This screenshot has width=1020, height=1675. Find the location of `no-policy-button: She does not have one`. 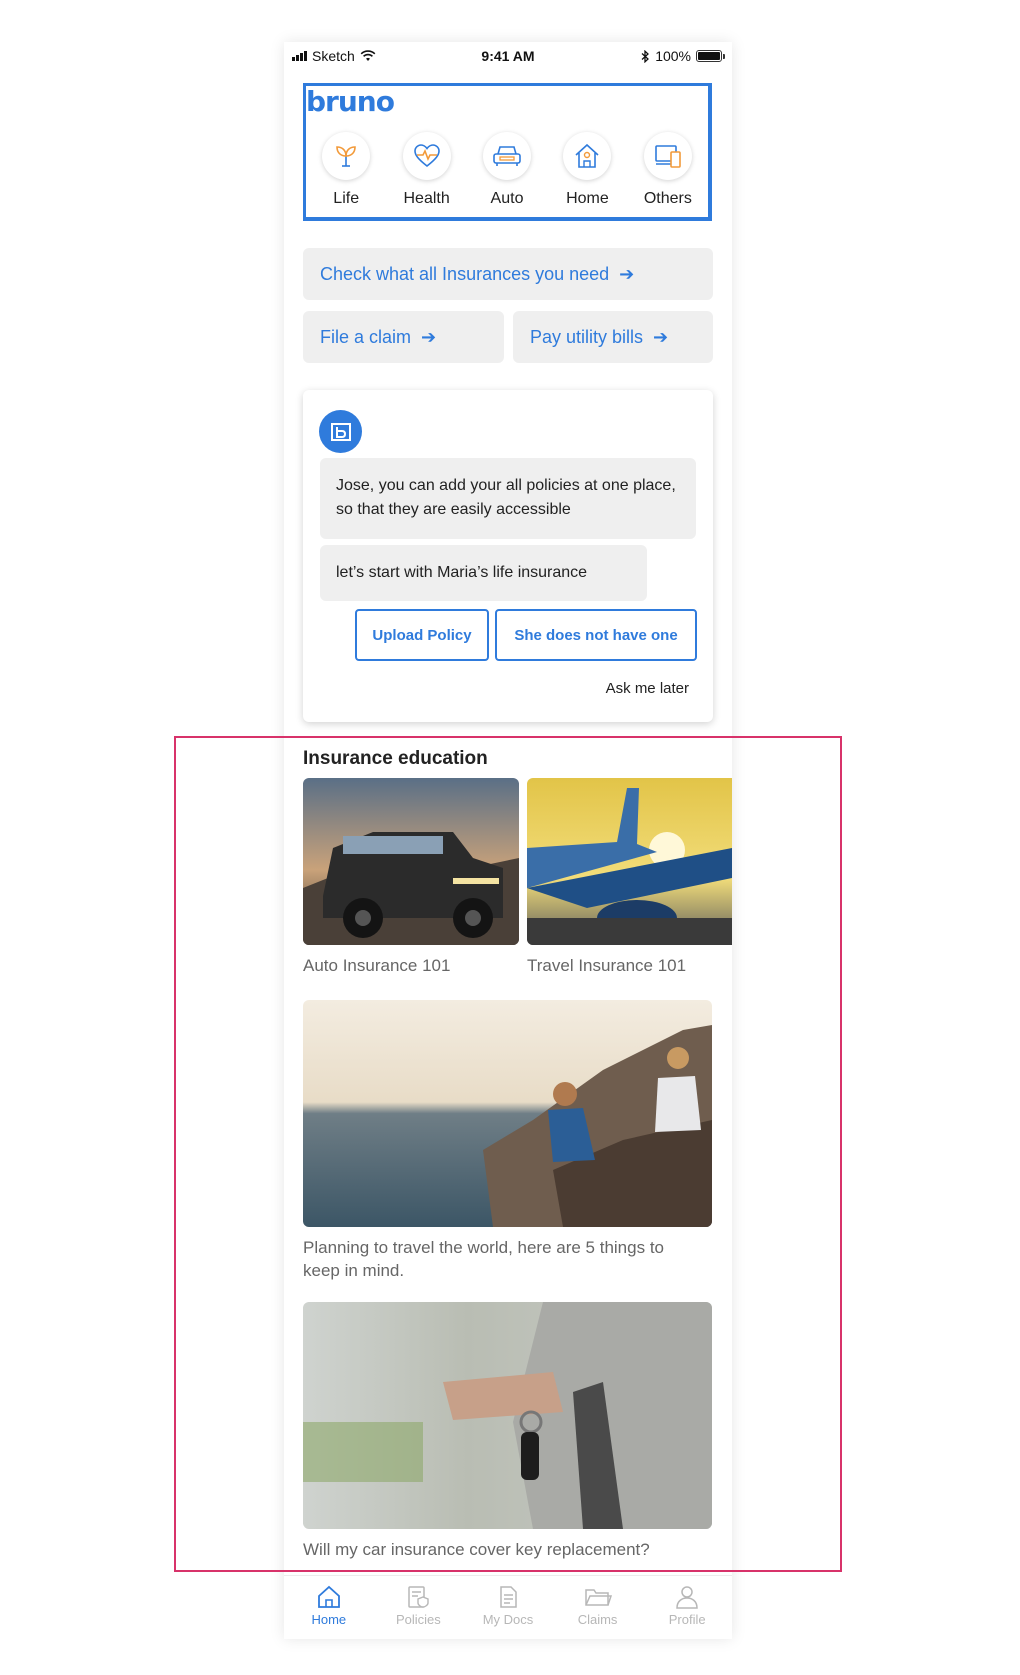

no-policy-button: She does not have one is located at coordinates (596, 635).